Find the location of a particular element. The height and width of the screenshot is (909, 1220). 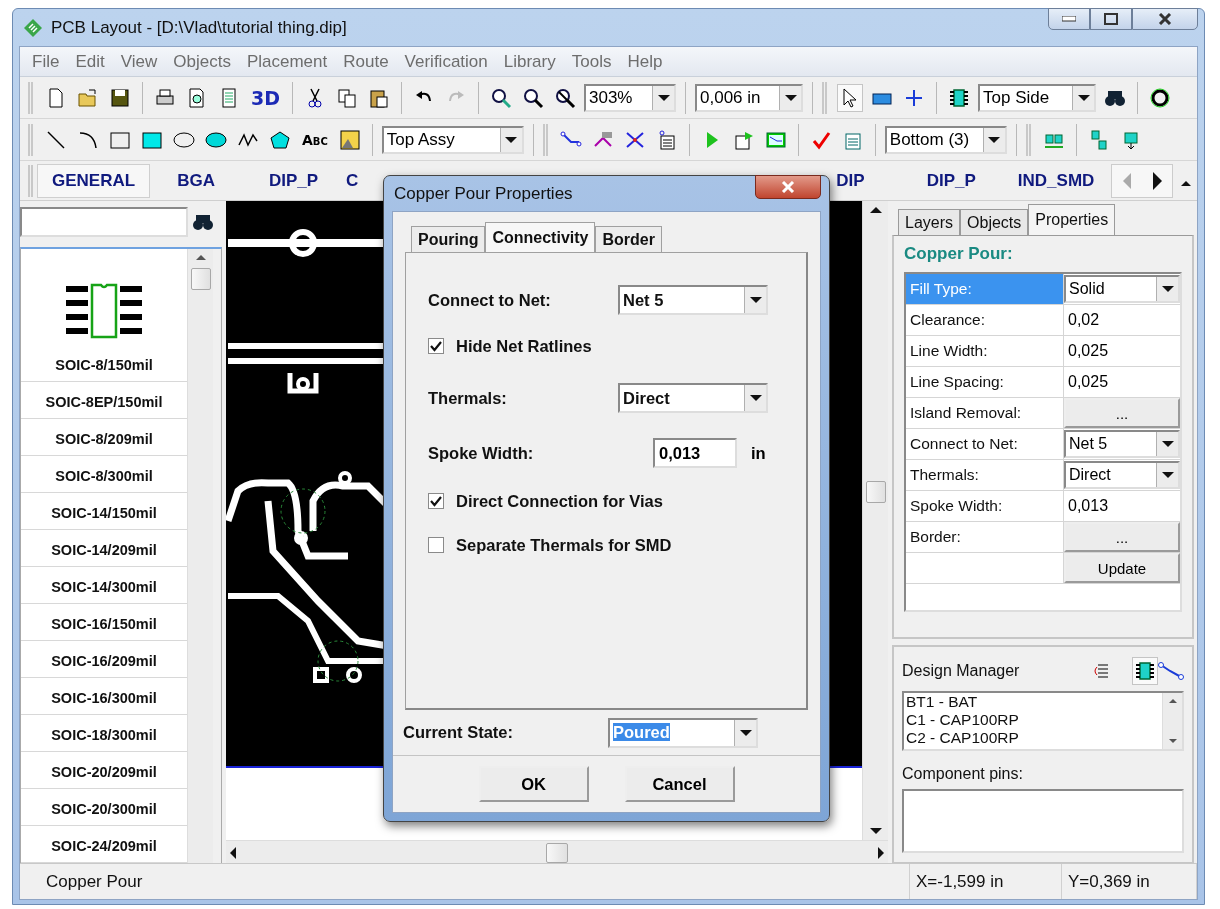

property-label: Line Width: is located at coordinates (985, 351).